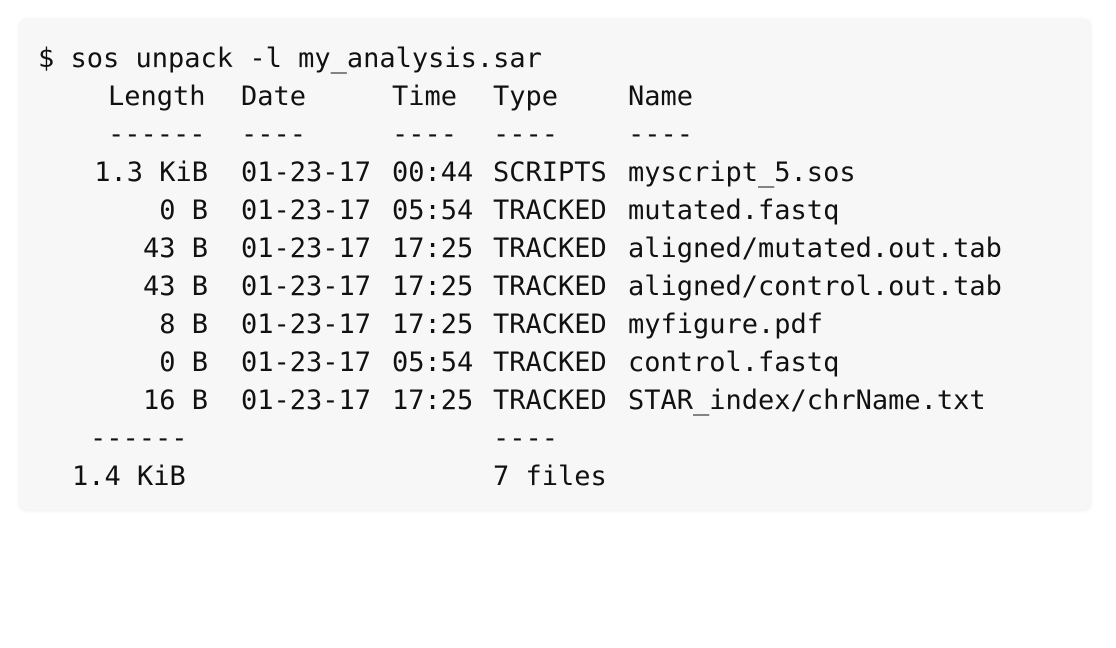  I want to click on table-row: 8 B 01-23-17 17:25 TRACKED myfigure.pdf, so click(421, 325).